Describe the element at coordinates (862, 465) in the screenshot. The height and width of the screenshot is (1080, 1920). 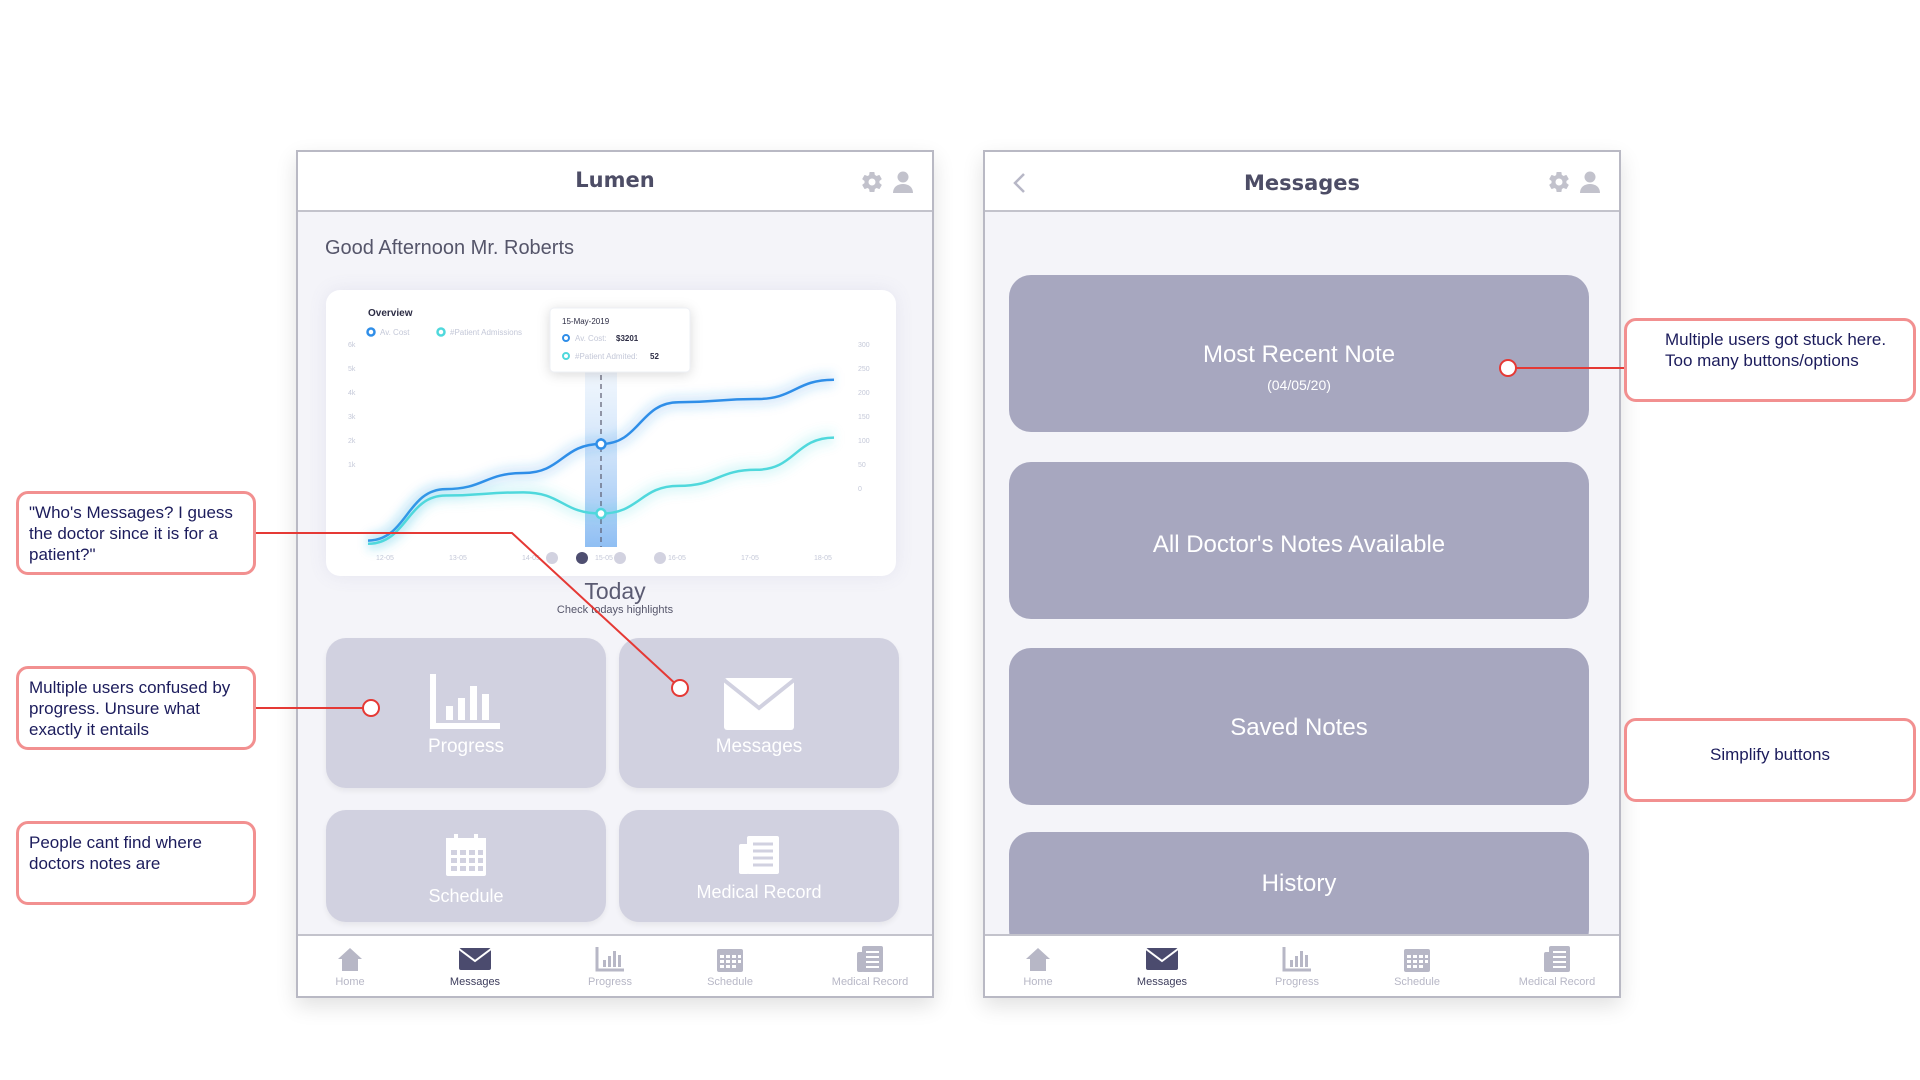
I see `y-right-tick-label: 50` at that location.